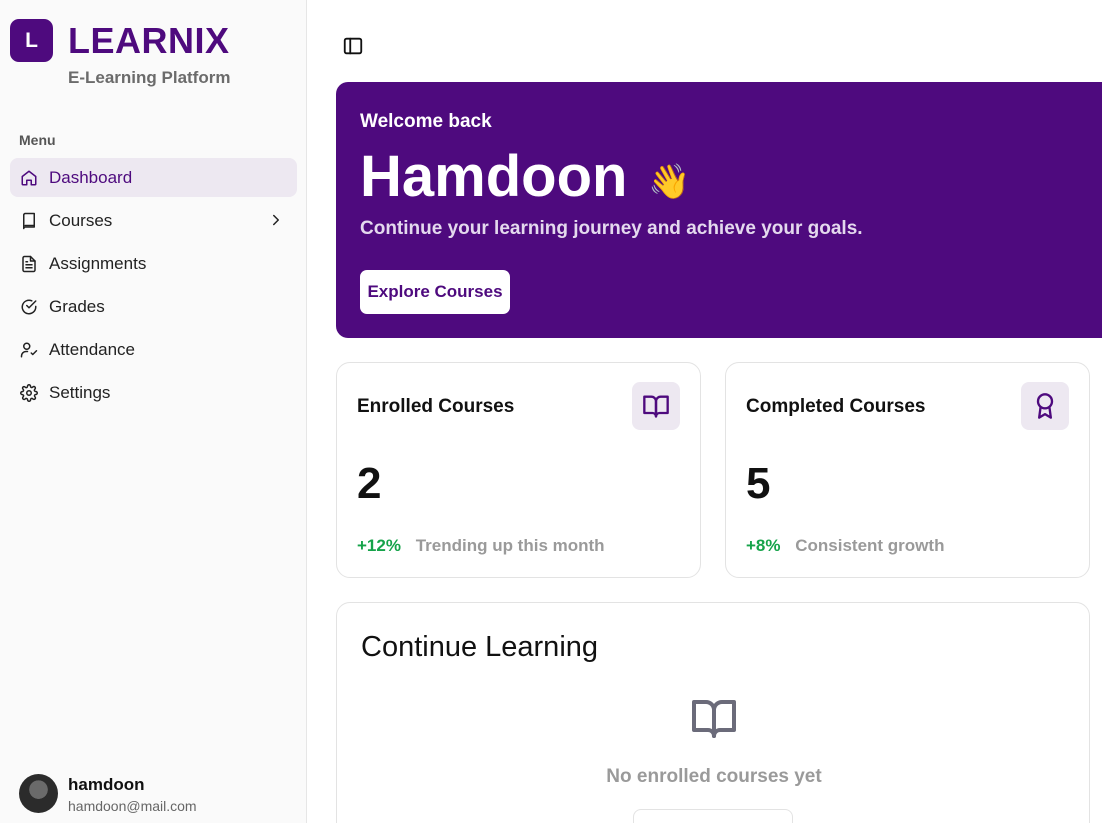  What do you see at coordinates (426, 121) in the screenshot?
I see `welcome-label: Welcome back` at bounding box center [426, 121].